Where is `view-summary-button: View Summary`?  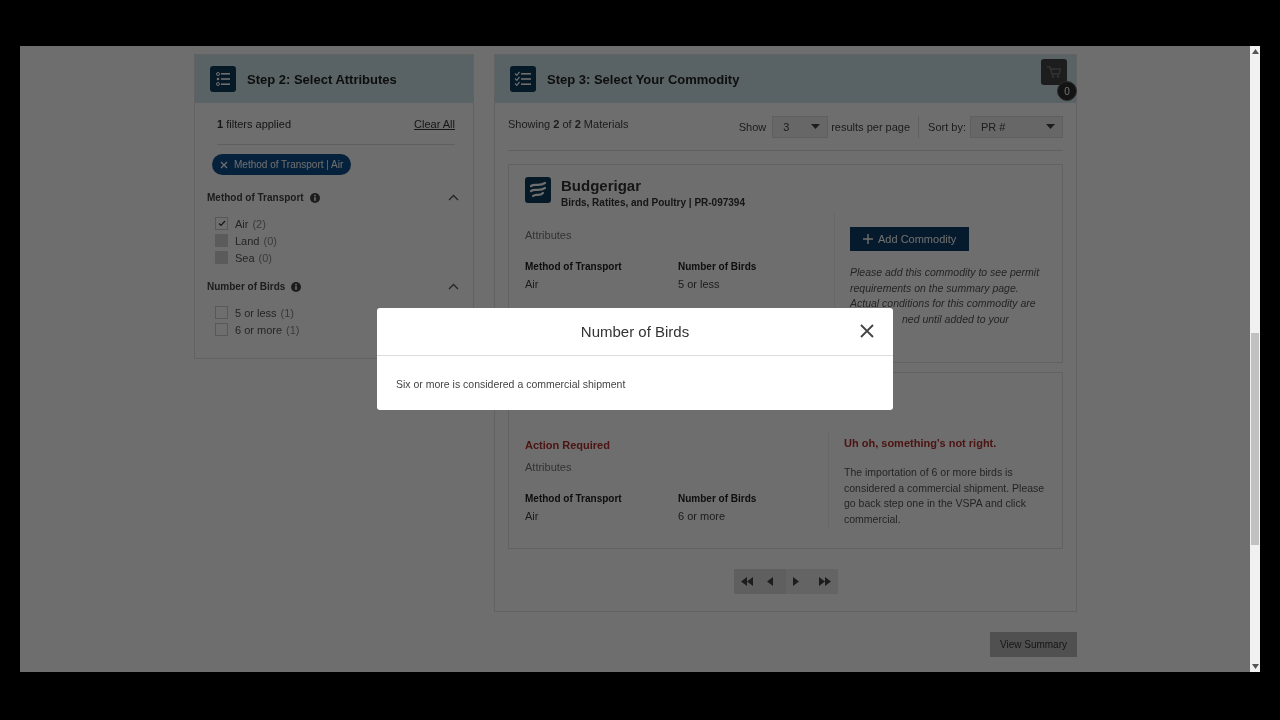 view-summary-button: View Summary is located at coordinates (1033, 644).